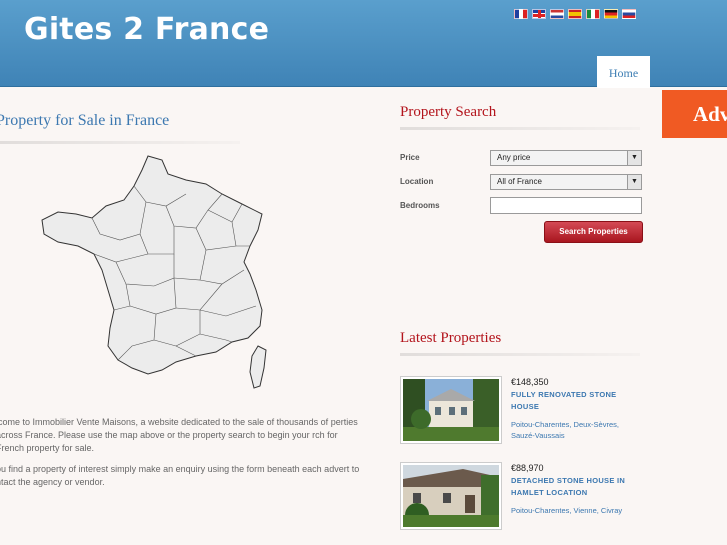 This screenshot has width=727, height=545. What do you see at coordinates (448, 112) in the screenshot?
I see `property-search-title: Property Search` at bounding box center [448, 112].